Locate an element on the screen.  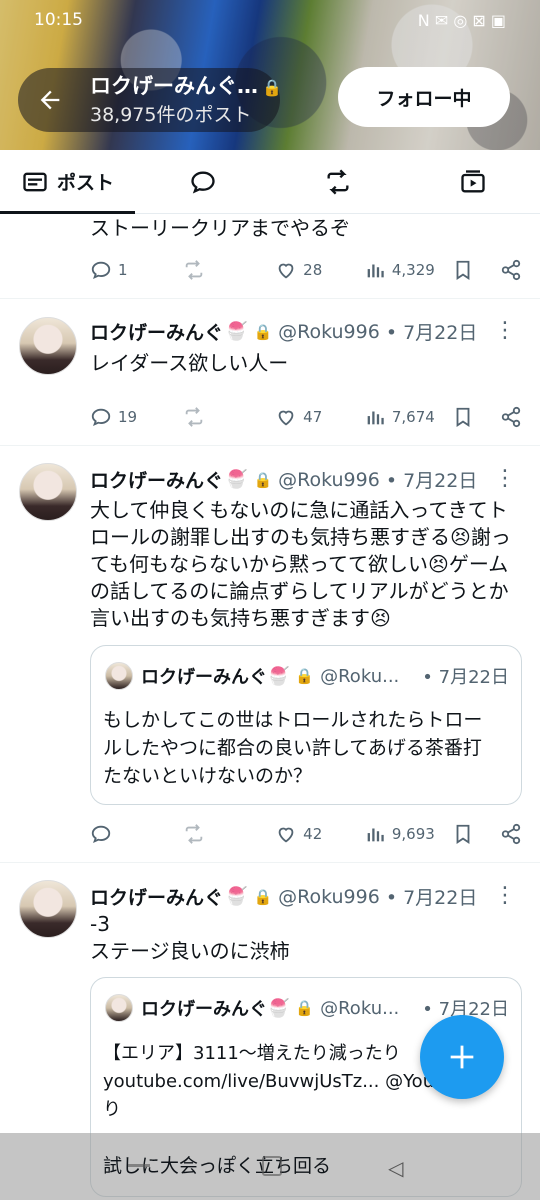
back-arrow-icon is located at coordinates (50, 100).